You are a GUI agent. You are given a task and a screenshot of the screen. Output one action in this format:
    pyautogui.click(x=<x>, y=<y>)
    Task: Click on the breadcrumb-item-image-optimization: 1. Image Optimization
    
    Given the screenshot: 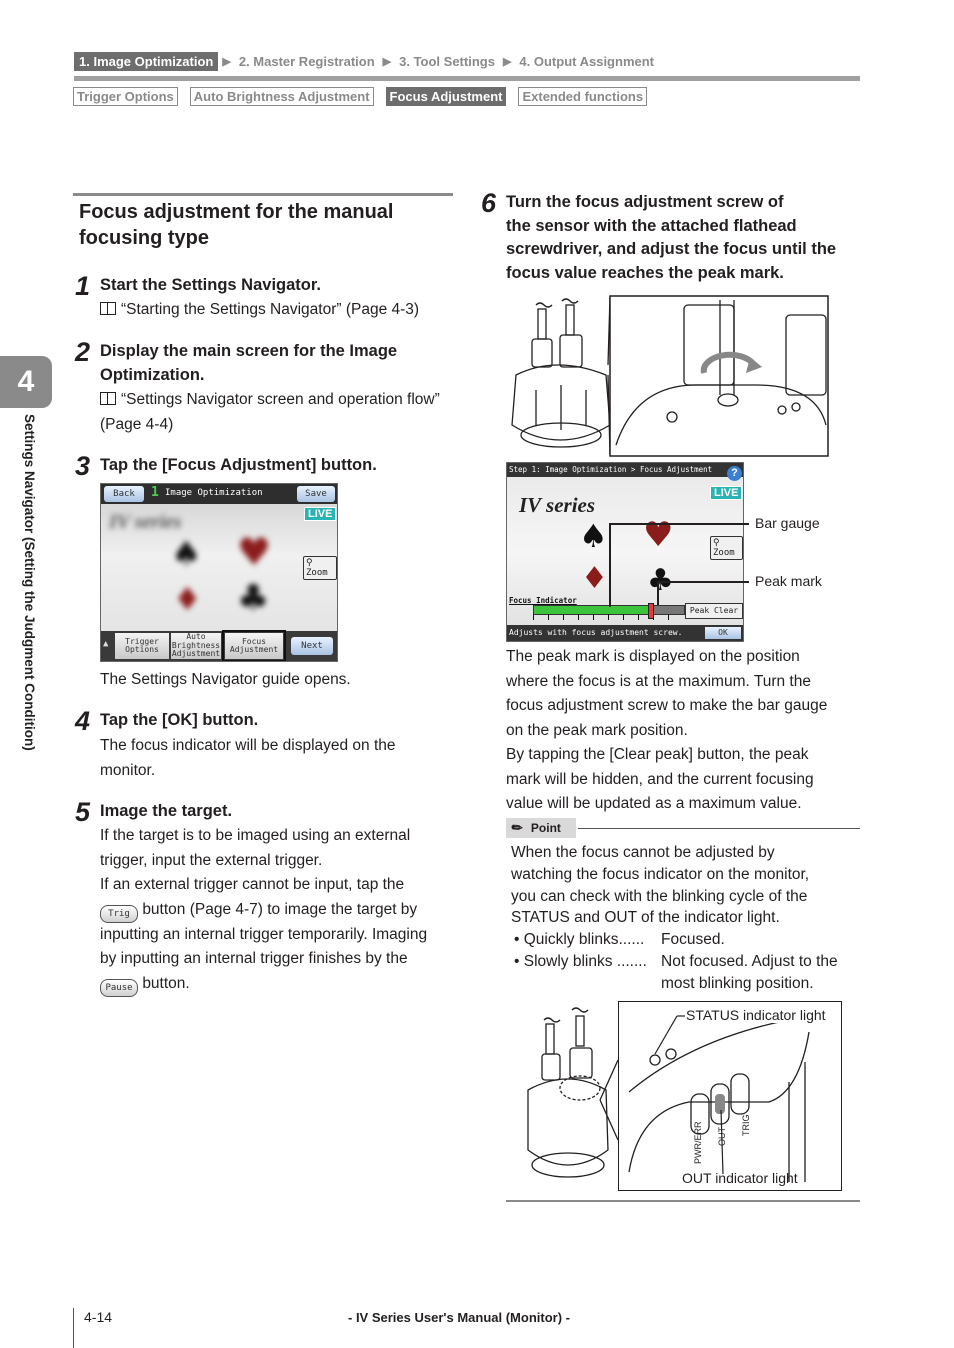 What is the action you would take?
    pyautogui.click(x=146, y=61)
    